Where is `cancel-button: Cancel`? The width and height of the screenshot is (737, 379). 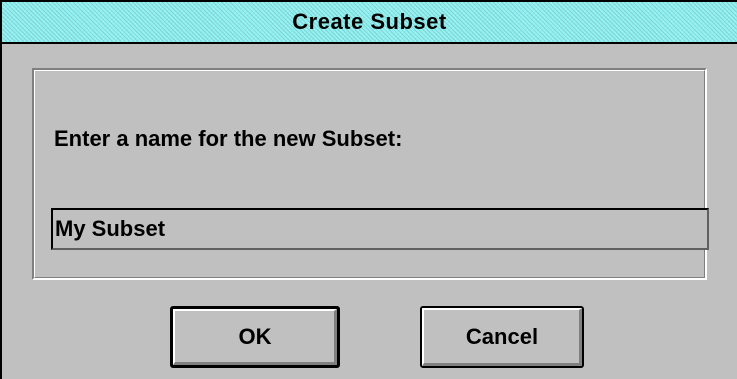
cancel-button: Cancel is located at coordinates (502, 337).